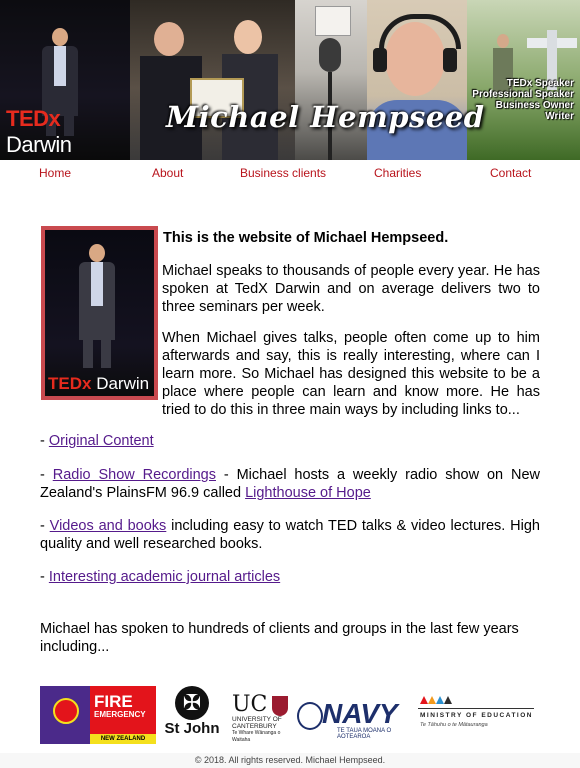  Describe the element at coordinates (167, 173) in the screenshot. I see `nav-about: About` at that location.